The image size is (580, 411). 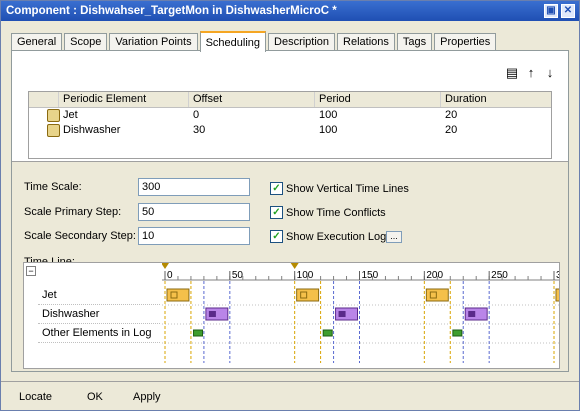 What do you see at coordinates (305, 275) in the screenshot?
I see `tick-label: 100` at bounding box center [305, 275].